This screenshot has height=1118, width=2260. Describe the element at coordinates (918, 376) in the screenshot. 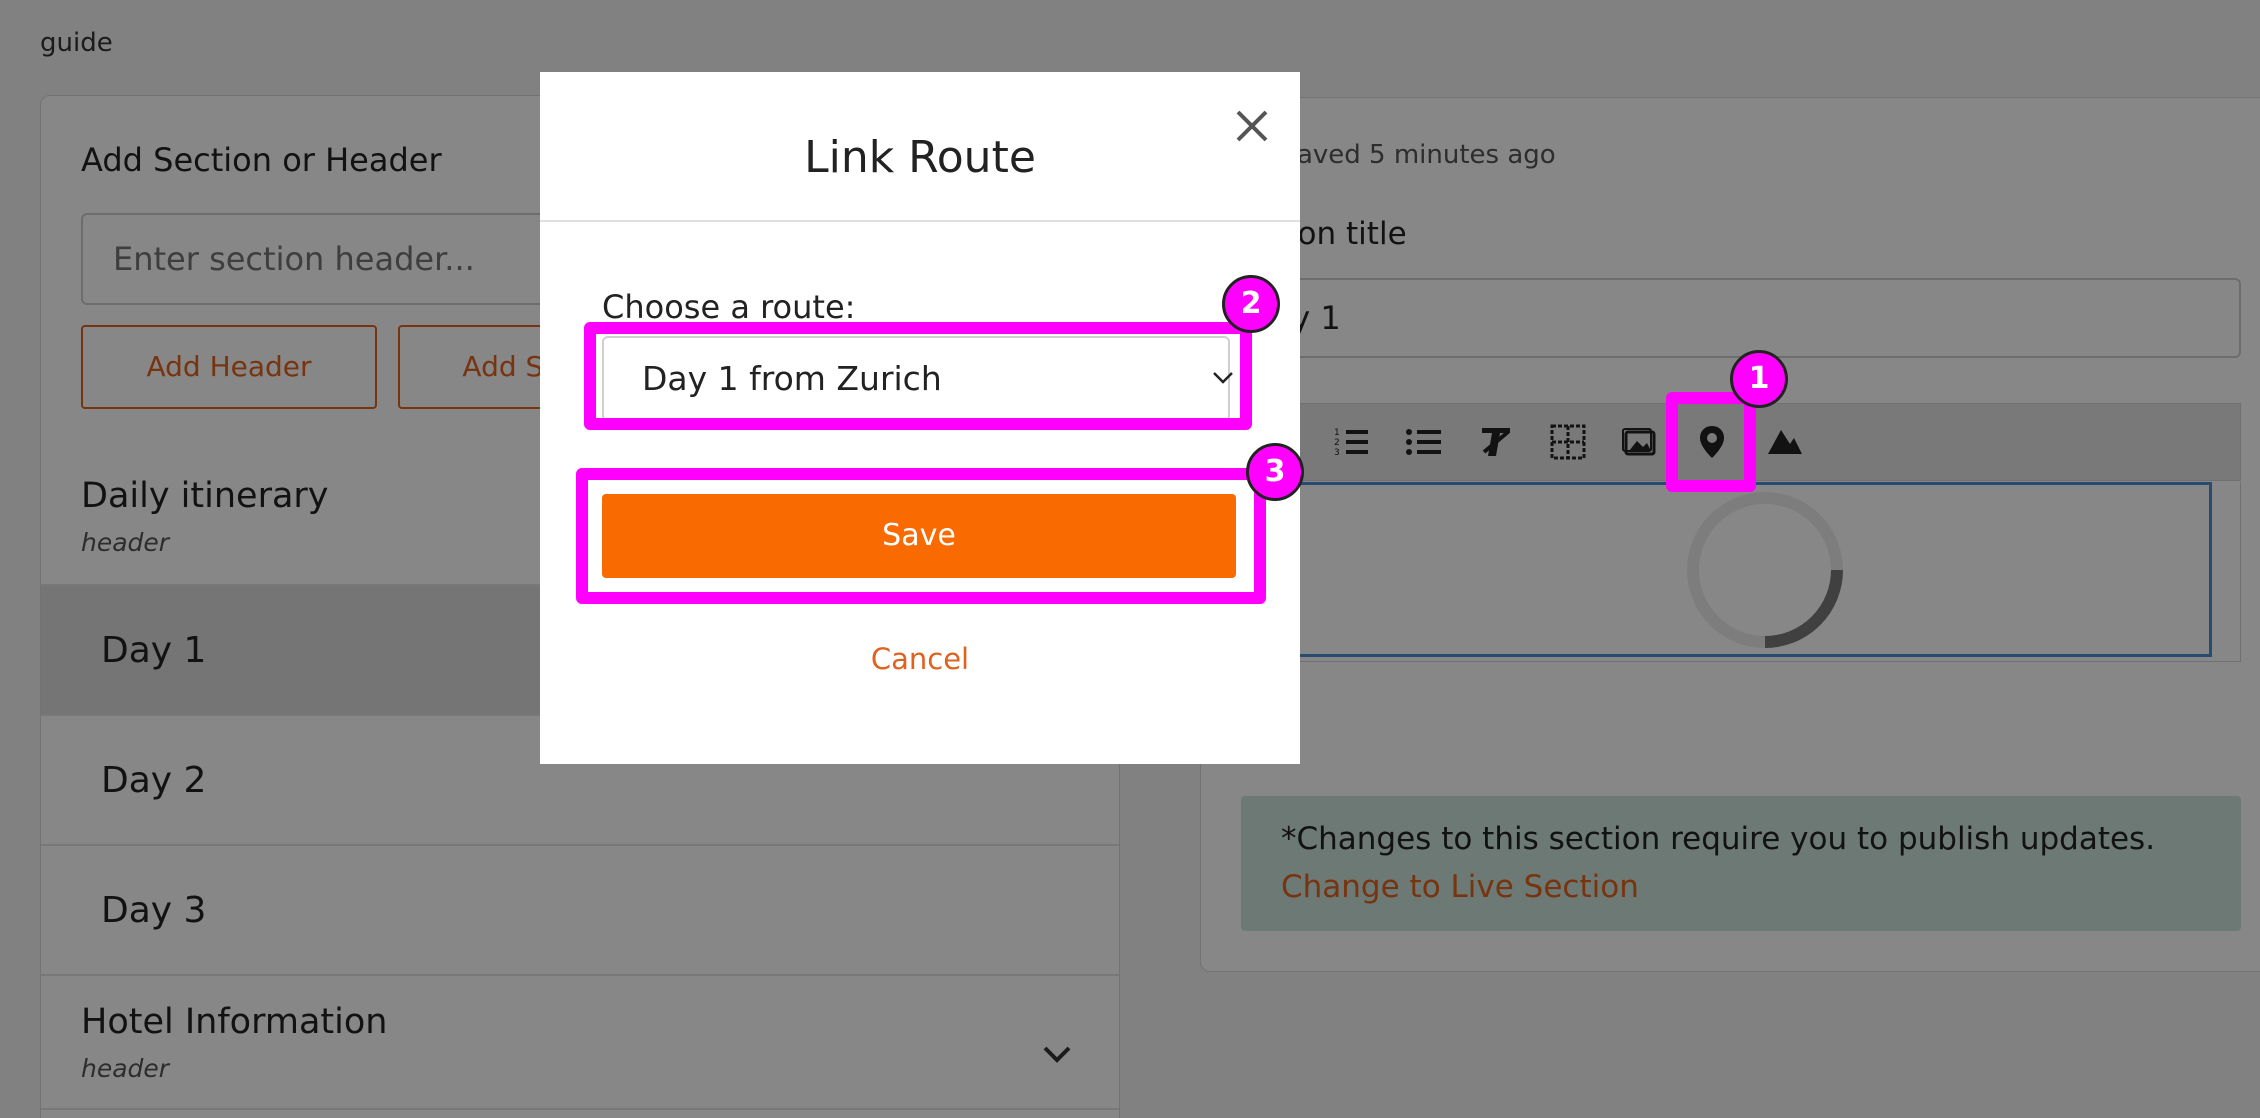

I see `highlight-route-select` at that location.